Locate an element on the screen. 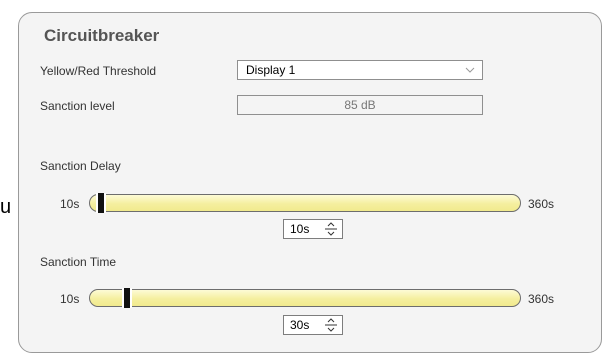 The width and height of the screenshot is (609, 358). sanction-time-spinner-value: 30s is located at coordinates (300, 325).